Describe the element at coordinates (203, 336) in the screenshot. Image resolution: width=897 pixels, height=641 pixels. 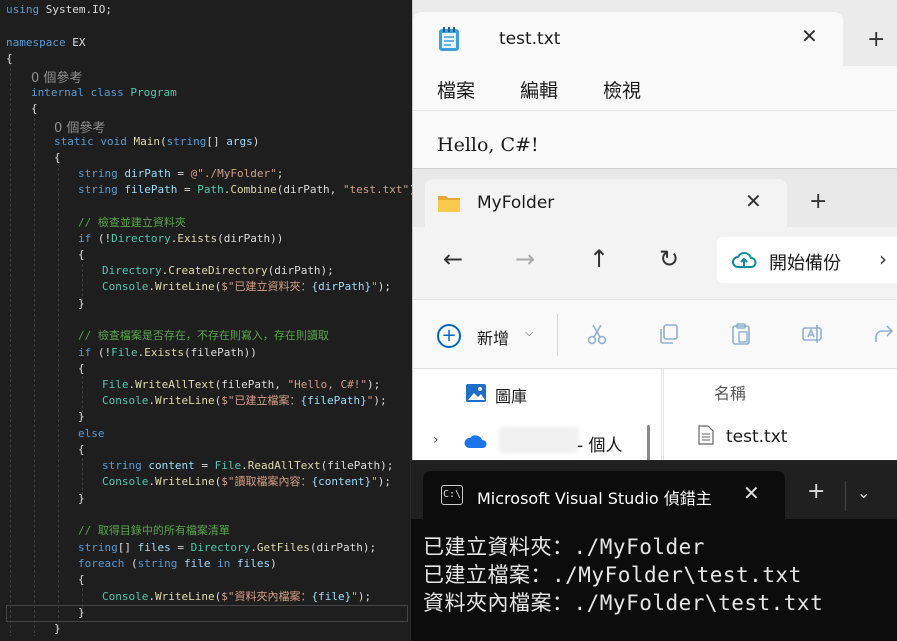
I see `code-comment: // 檢查檔案是否存在，不存在則寫入，存在則讀取` at that location.